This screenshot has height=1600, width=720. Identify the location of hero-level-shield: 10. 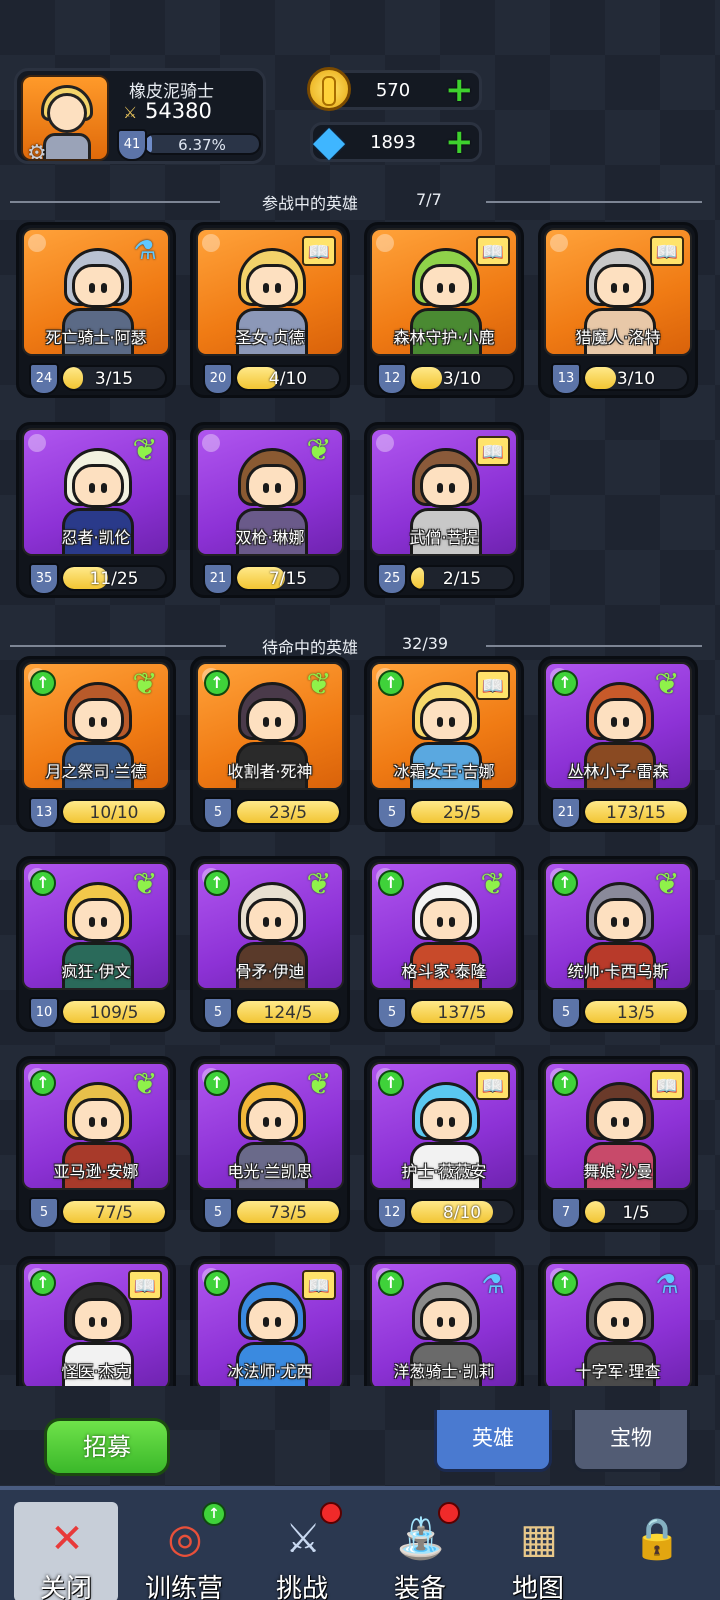
(44, 1013).